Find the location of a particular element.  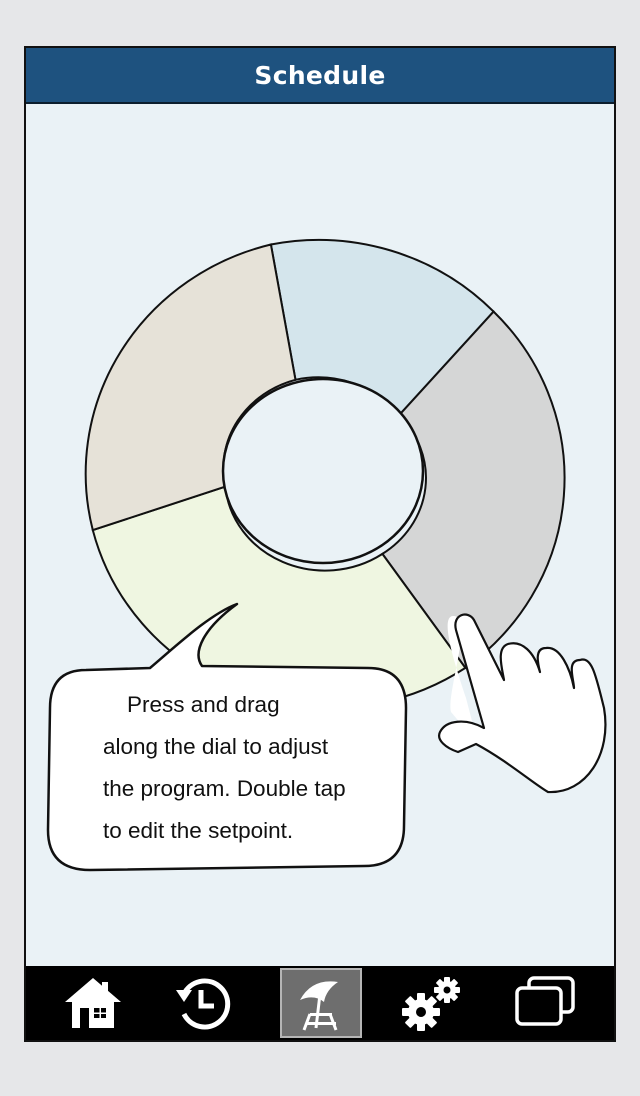

nav-windows-button is located at coordinates (545, 1003).